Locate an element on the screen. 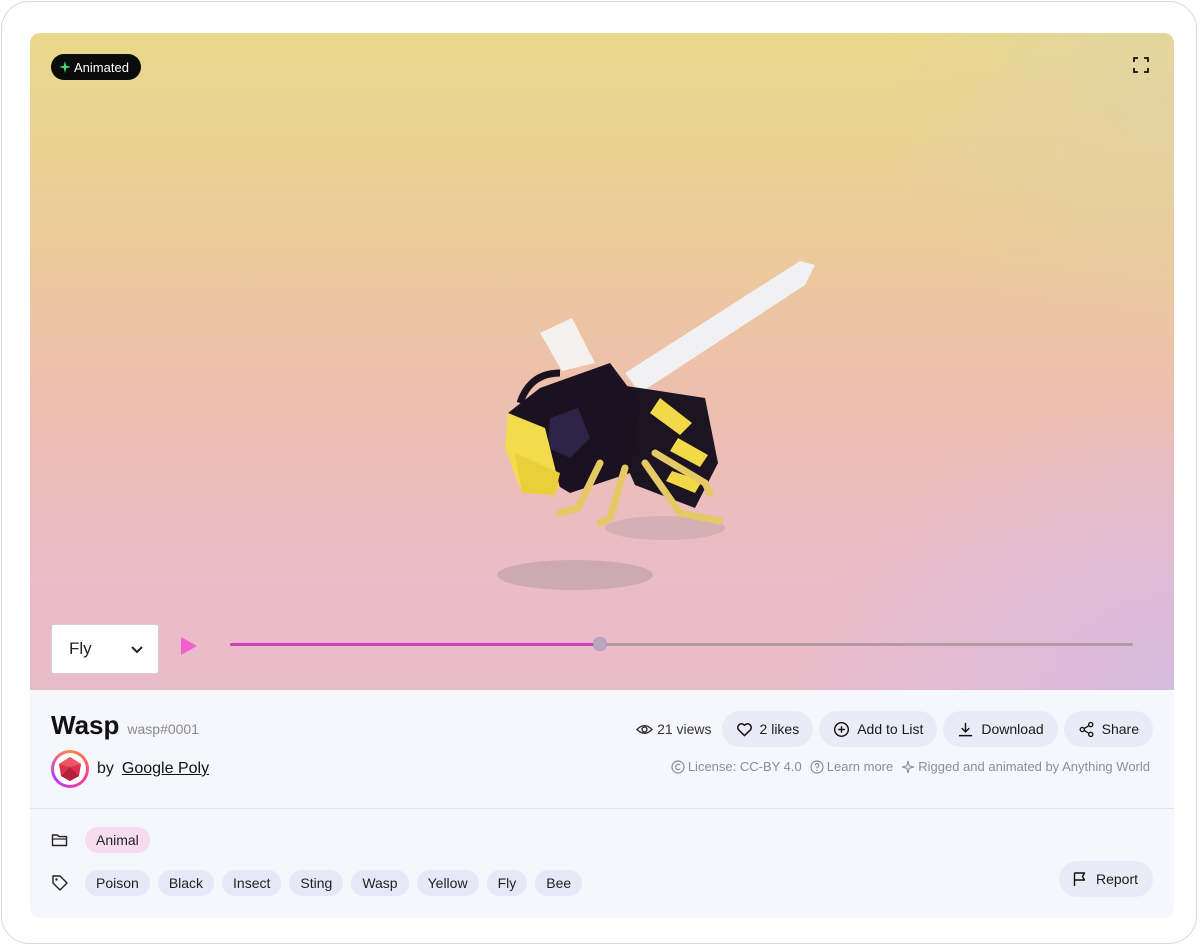 The image size is (1200, 947). gem-icon is located at coordinates (70, 769).